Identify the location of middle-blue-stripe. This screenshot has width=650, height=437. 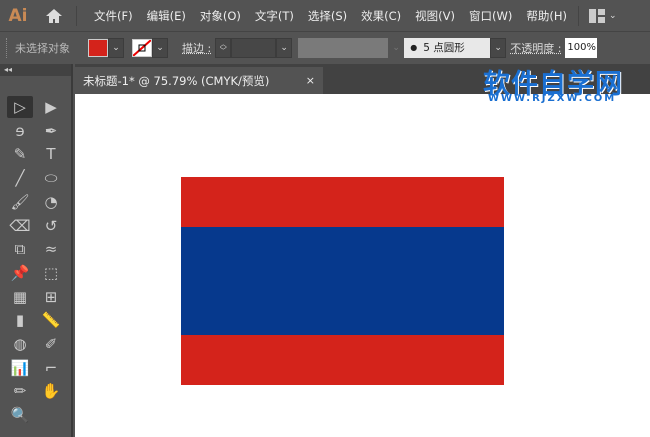
(342, 281).